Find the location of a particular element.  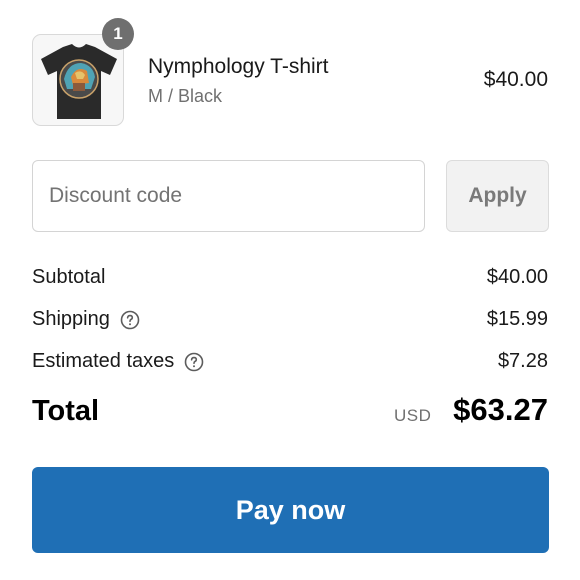

product-variant: M / Black is located at coordinates (185, 96).